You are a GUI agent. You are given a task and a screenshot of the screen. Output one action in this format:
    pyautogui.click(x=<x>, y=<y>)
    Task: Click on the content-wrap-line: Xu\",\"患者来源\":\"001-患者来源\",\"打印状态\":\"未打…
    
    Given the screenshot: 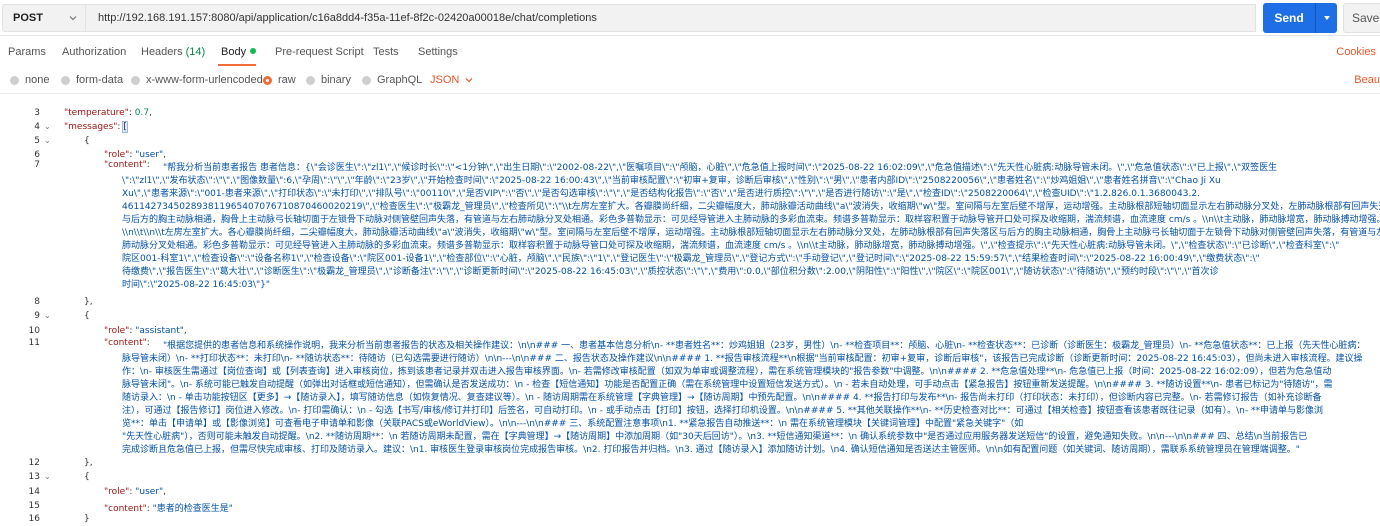 What is the action you would take?
    pyautogui.click(x=661, y=194)
    